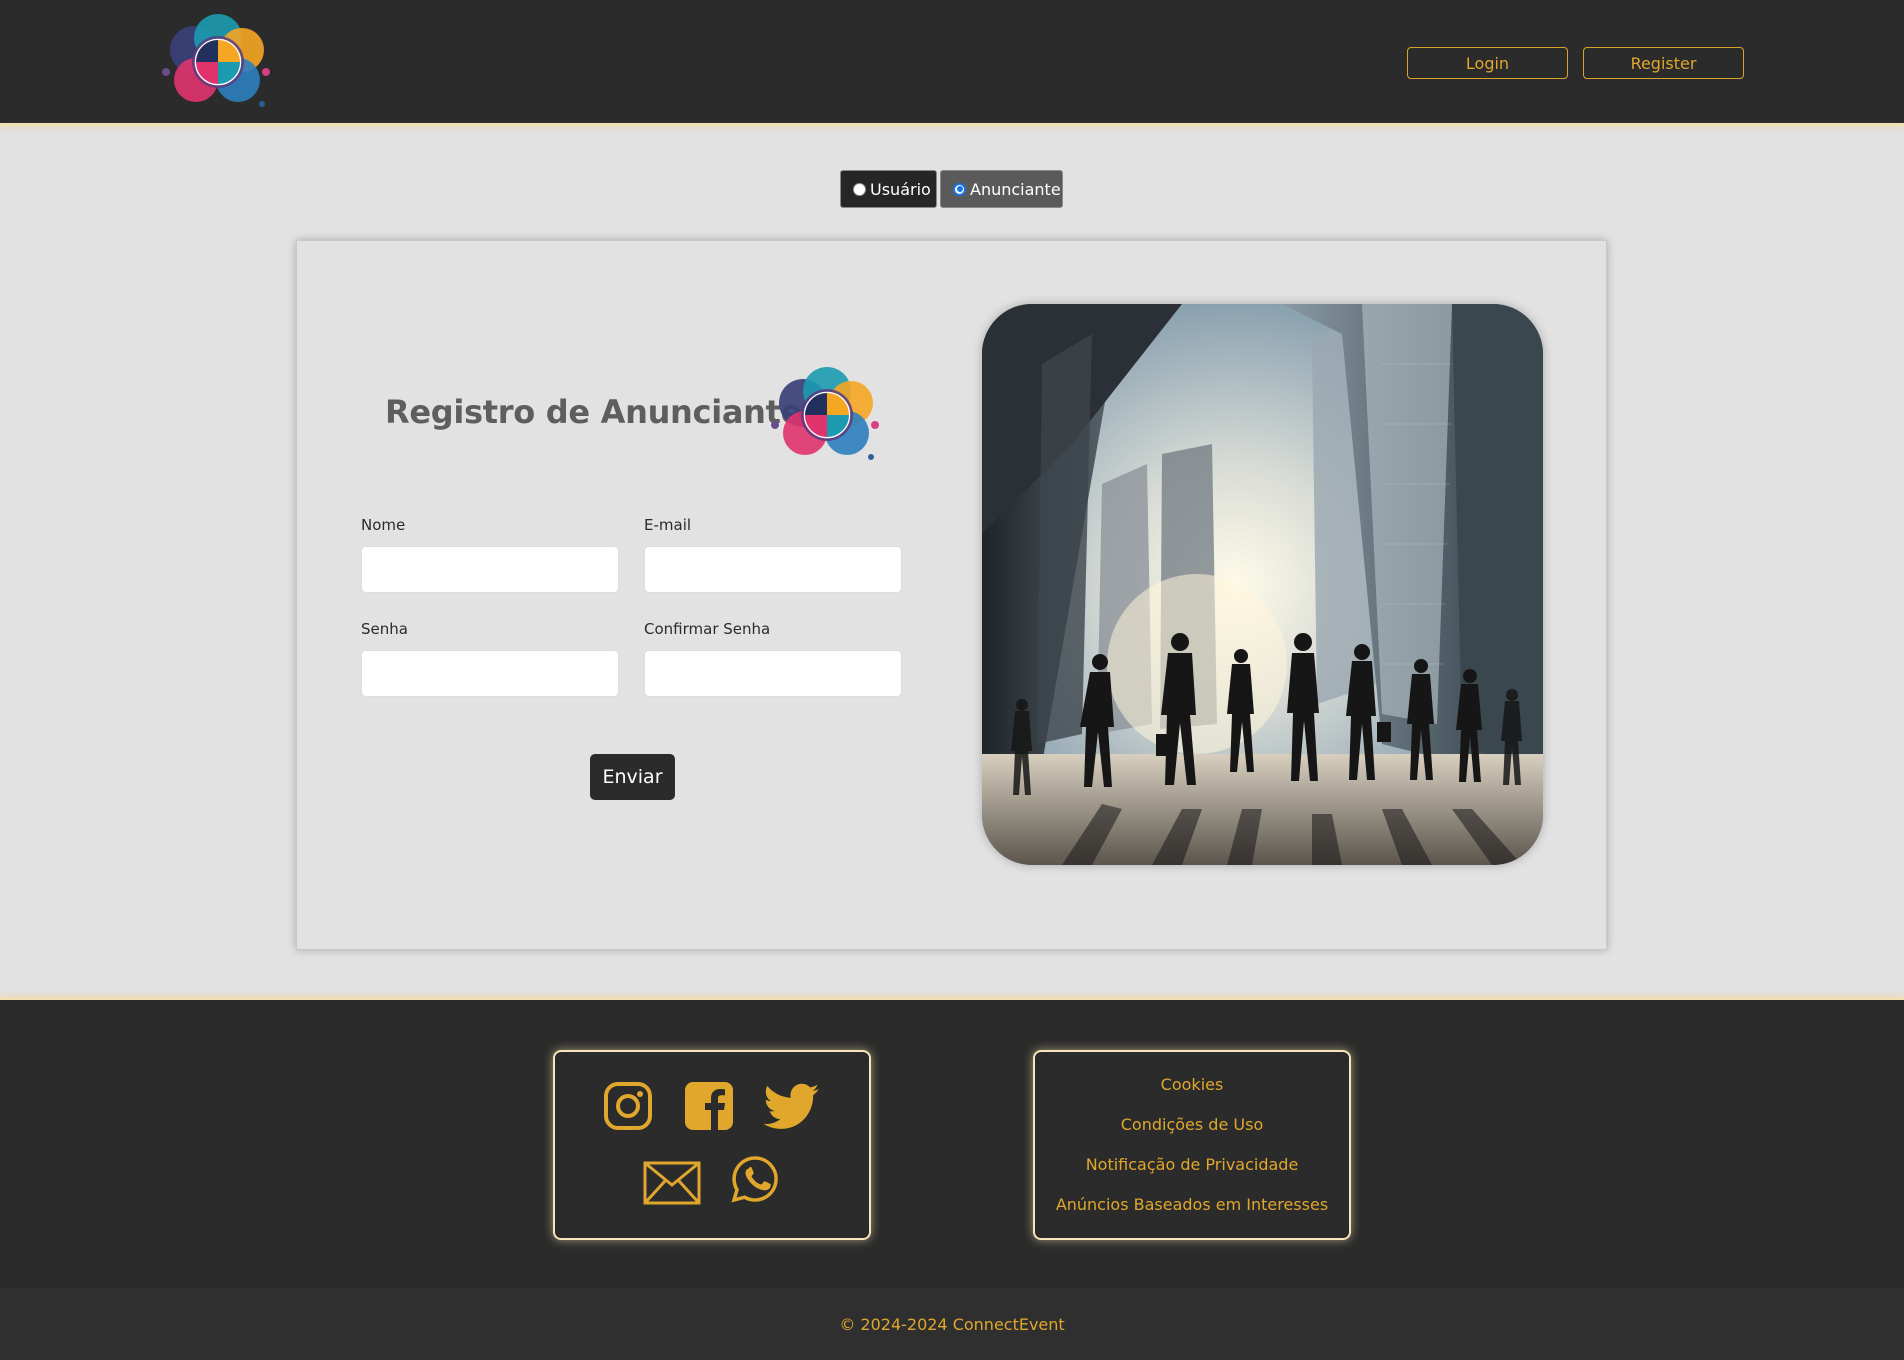  I want to click on form-title: Registro de Anunciante, so click(594, 412).